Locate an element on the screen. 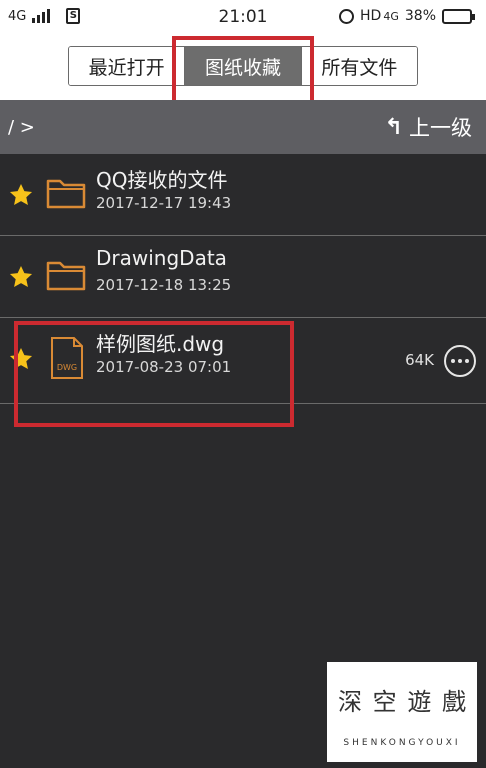  path-bar: / > ↰ 上一级 is located at coordinates (243, 127).